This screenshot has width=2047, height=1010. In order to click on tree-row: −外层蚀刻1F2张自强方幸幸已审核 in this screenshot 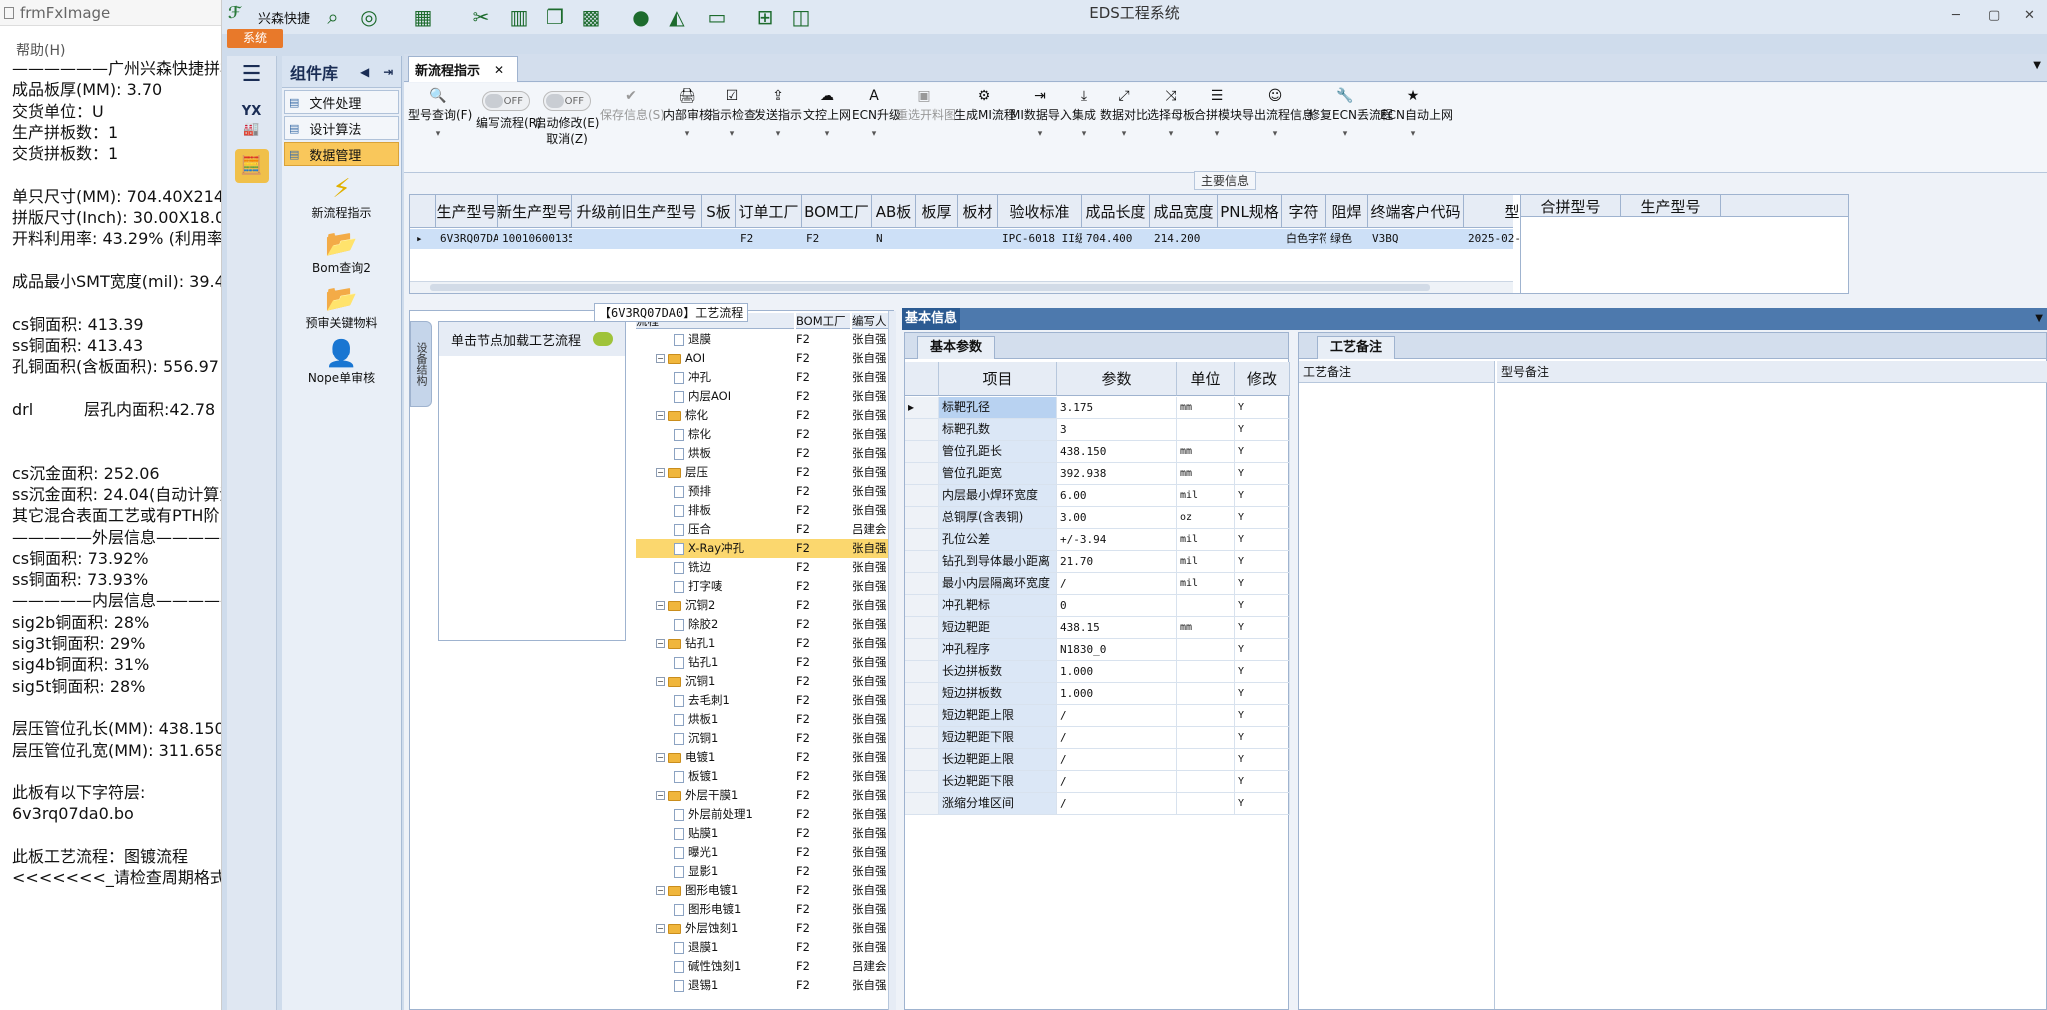, I will do `click(762, 928)`.